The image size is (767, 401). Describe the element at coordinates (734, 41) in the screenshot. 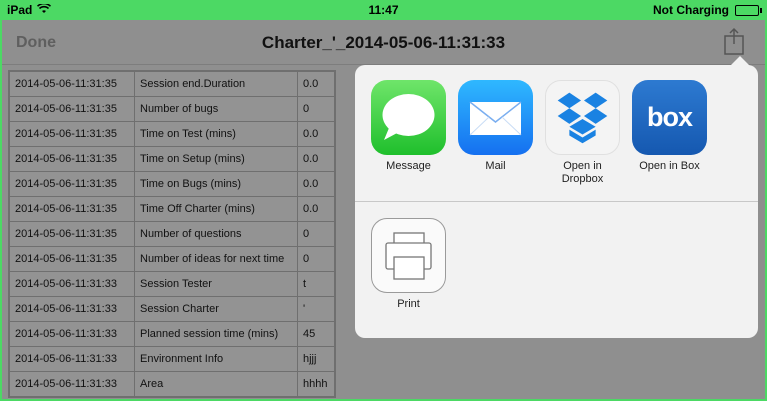

I see `share-icon` at that location.